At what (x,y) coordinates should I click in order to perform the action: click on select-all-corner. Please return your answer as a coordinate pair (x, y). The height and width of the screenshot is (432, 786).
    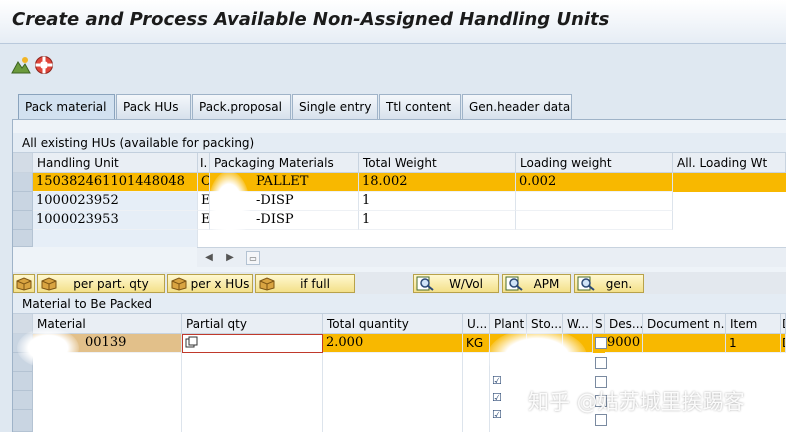
    Looking at the image, I should click on (23, 163).